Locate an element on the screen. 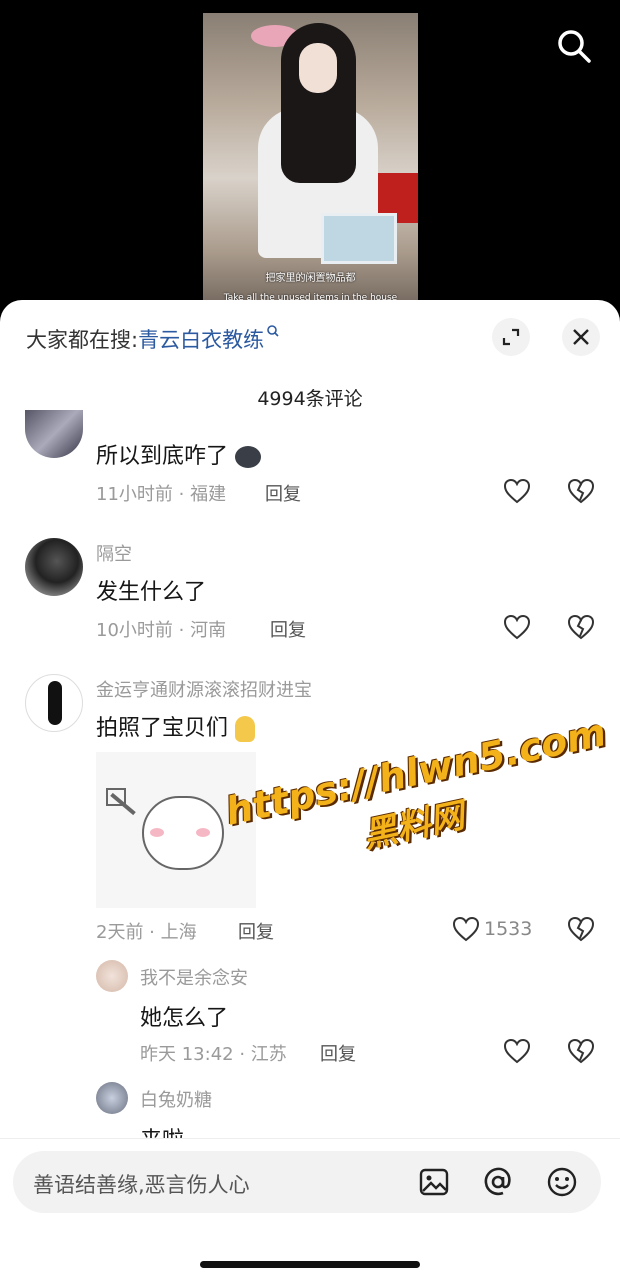  comment-input-area: 善语结善缘,恶言伤人心 is located at coordinates (310, 1209).